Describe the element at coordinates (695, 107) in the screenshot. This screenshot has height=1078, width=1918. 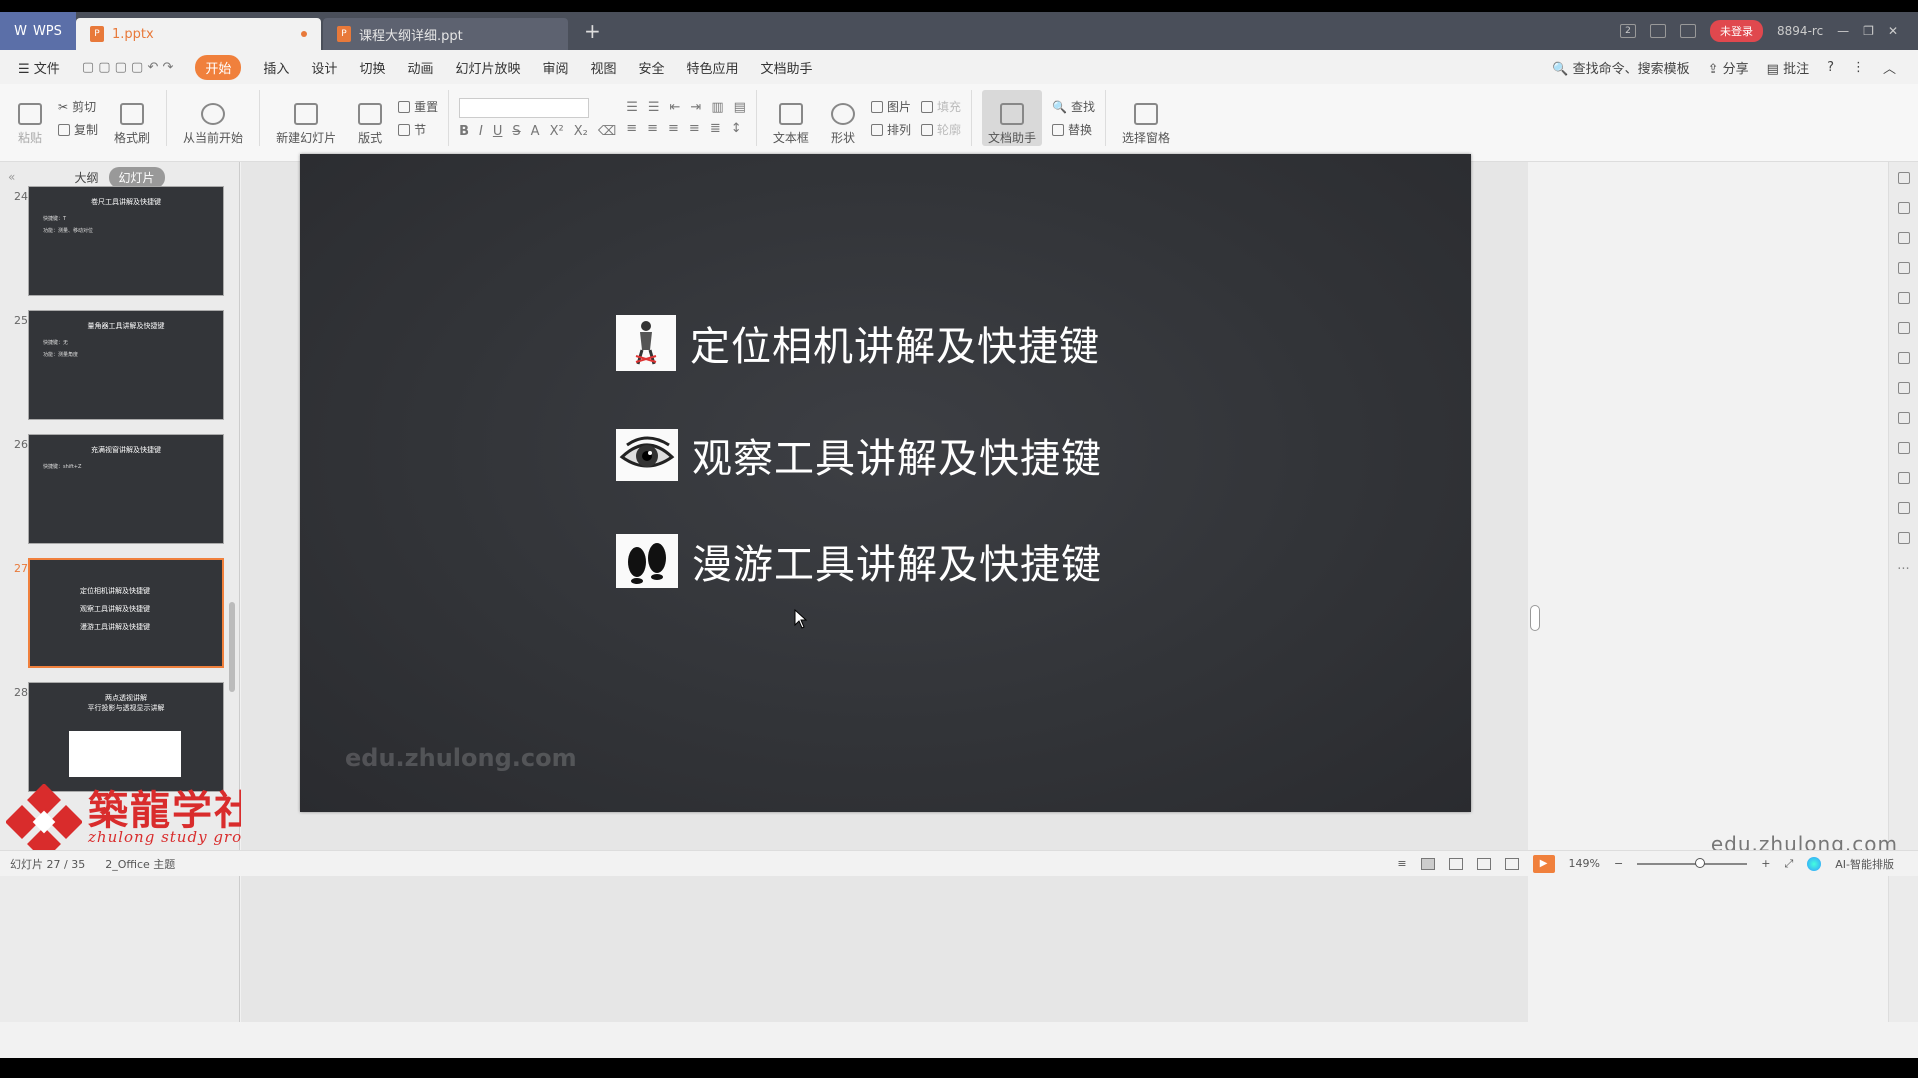
I see `indent-icon: ⇥` at that location.